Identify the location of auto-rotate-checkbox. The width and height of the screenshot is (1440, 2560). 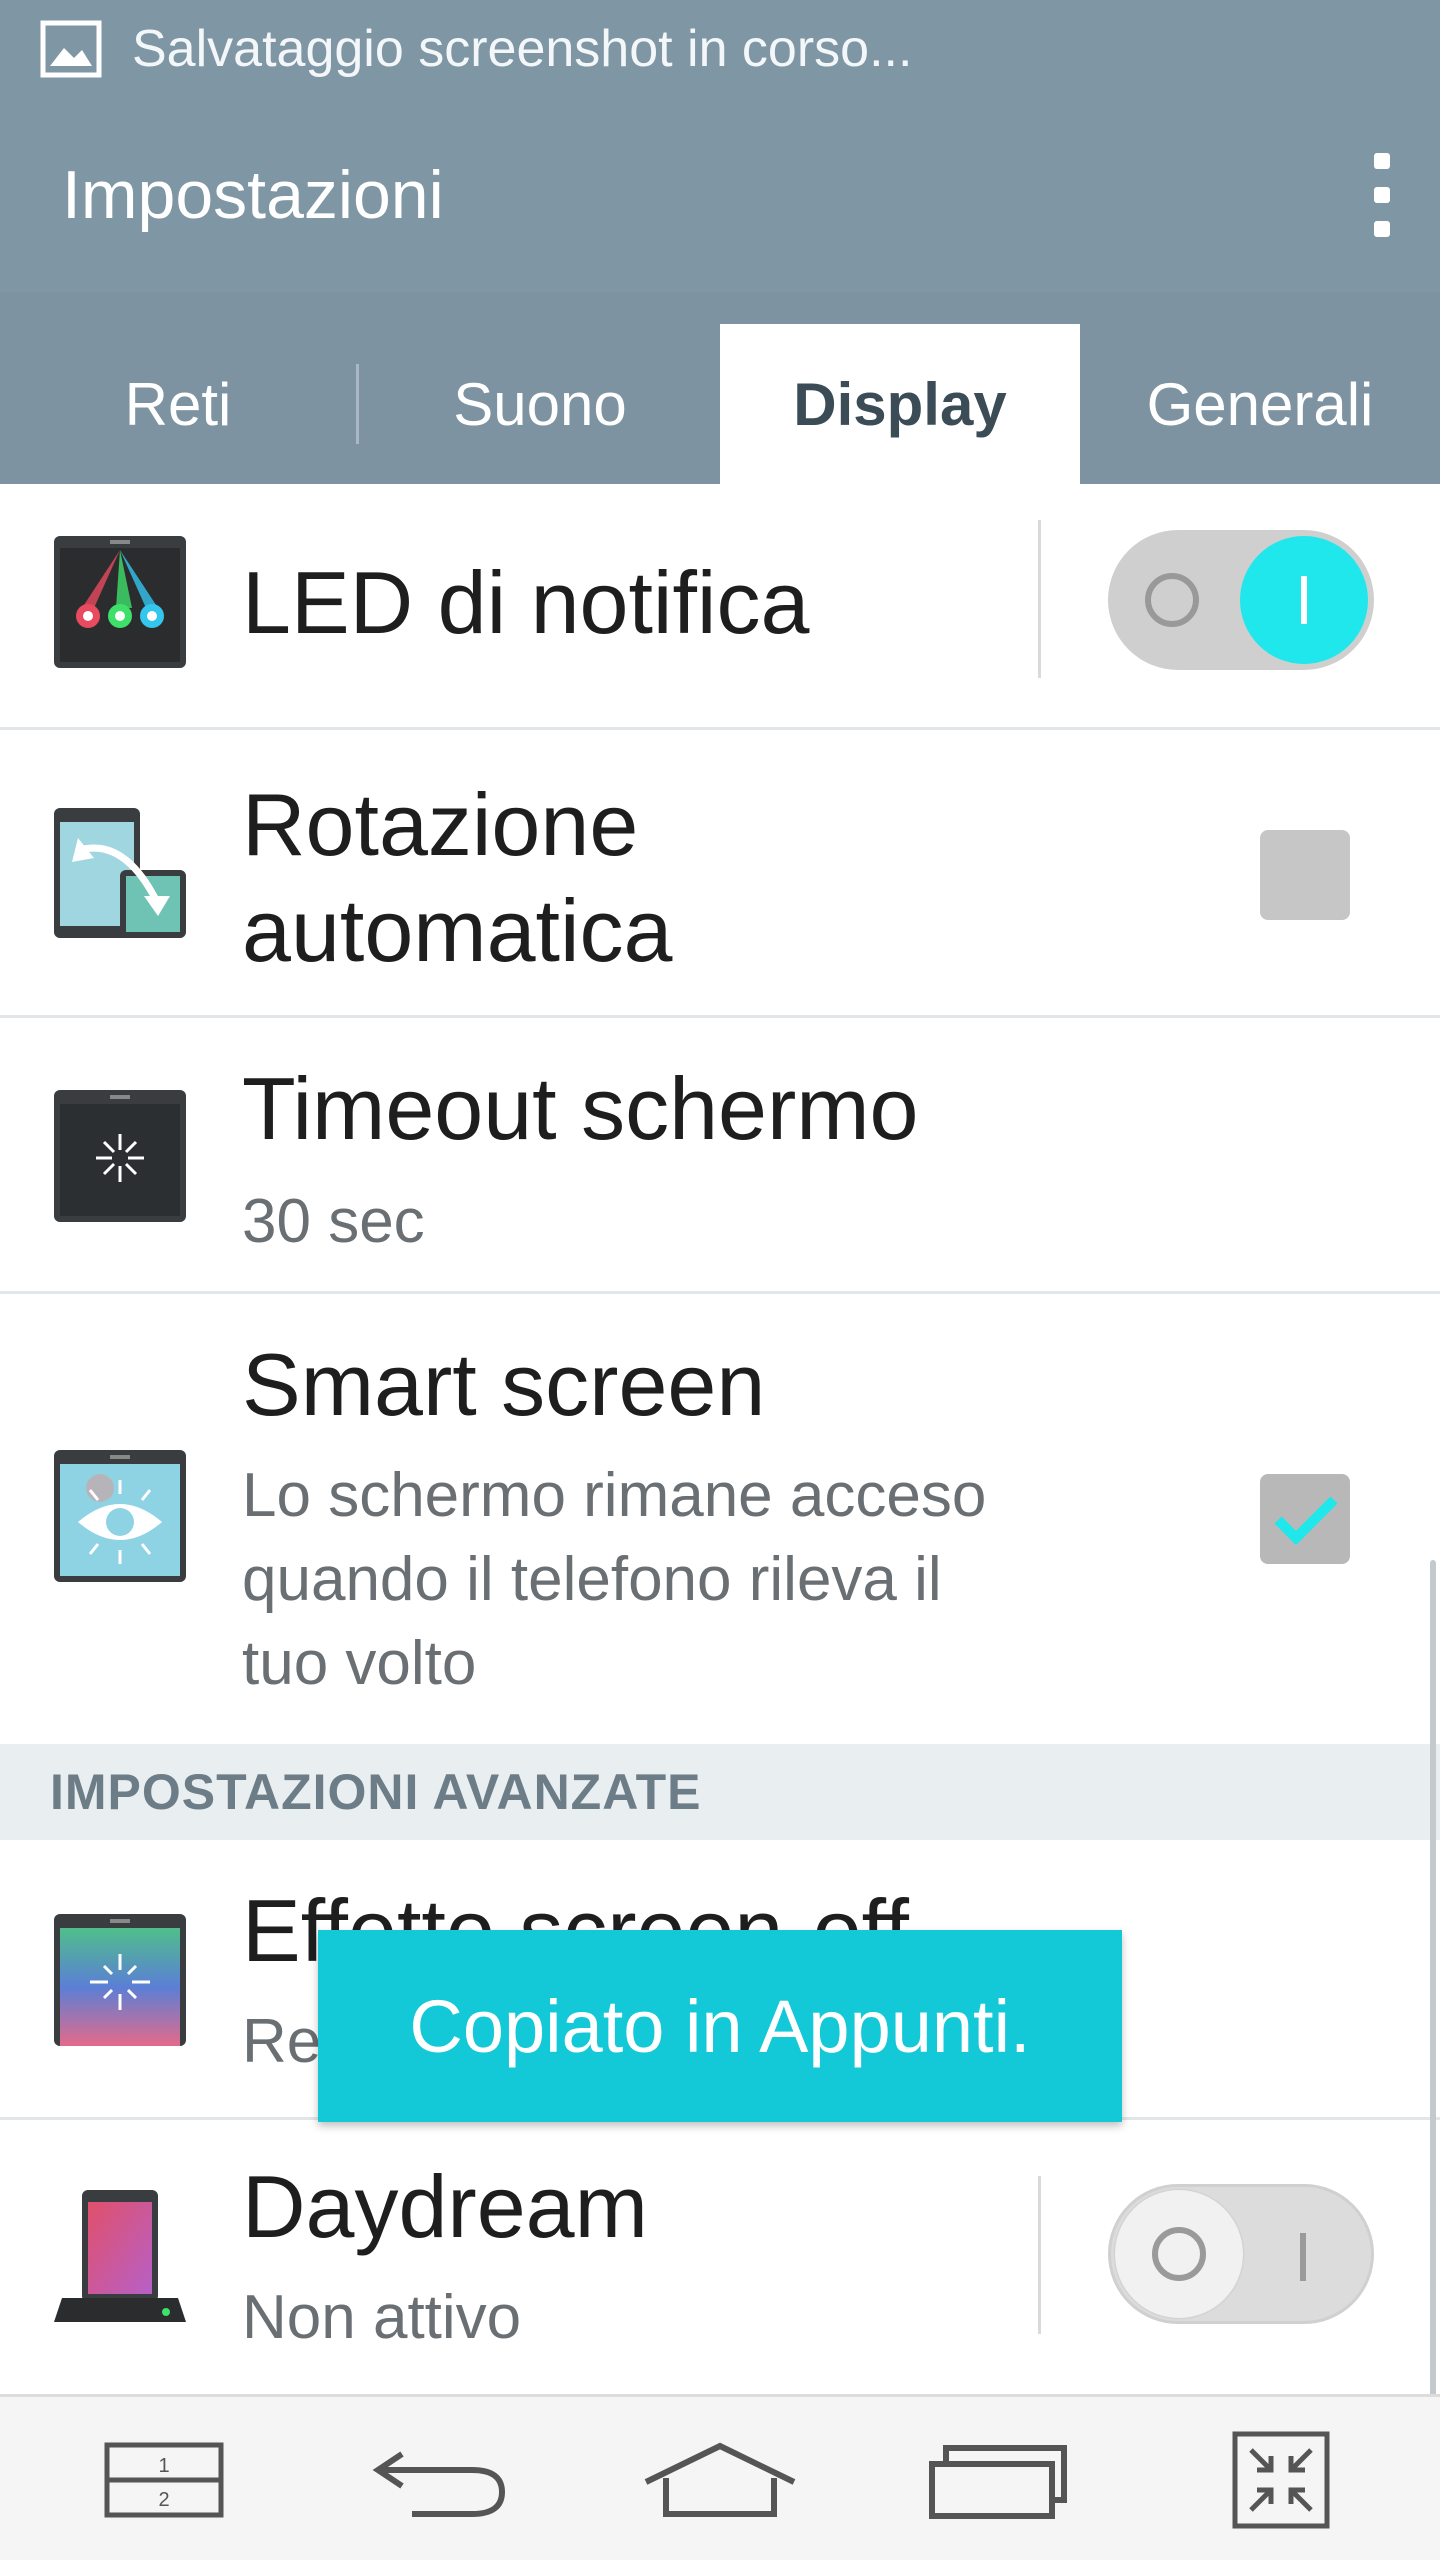
(1305, 875).